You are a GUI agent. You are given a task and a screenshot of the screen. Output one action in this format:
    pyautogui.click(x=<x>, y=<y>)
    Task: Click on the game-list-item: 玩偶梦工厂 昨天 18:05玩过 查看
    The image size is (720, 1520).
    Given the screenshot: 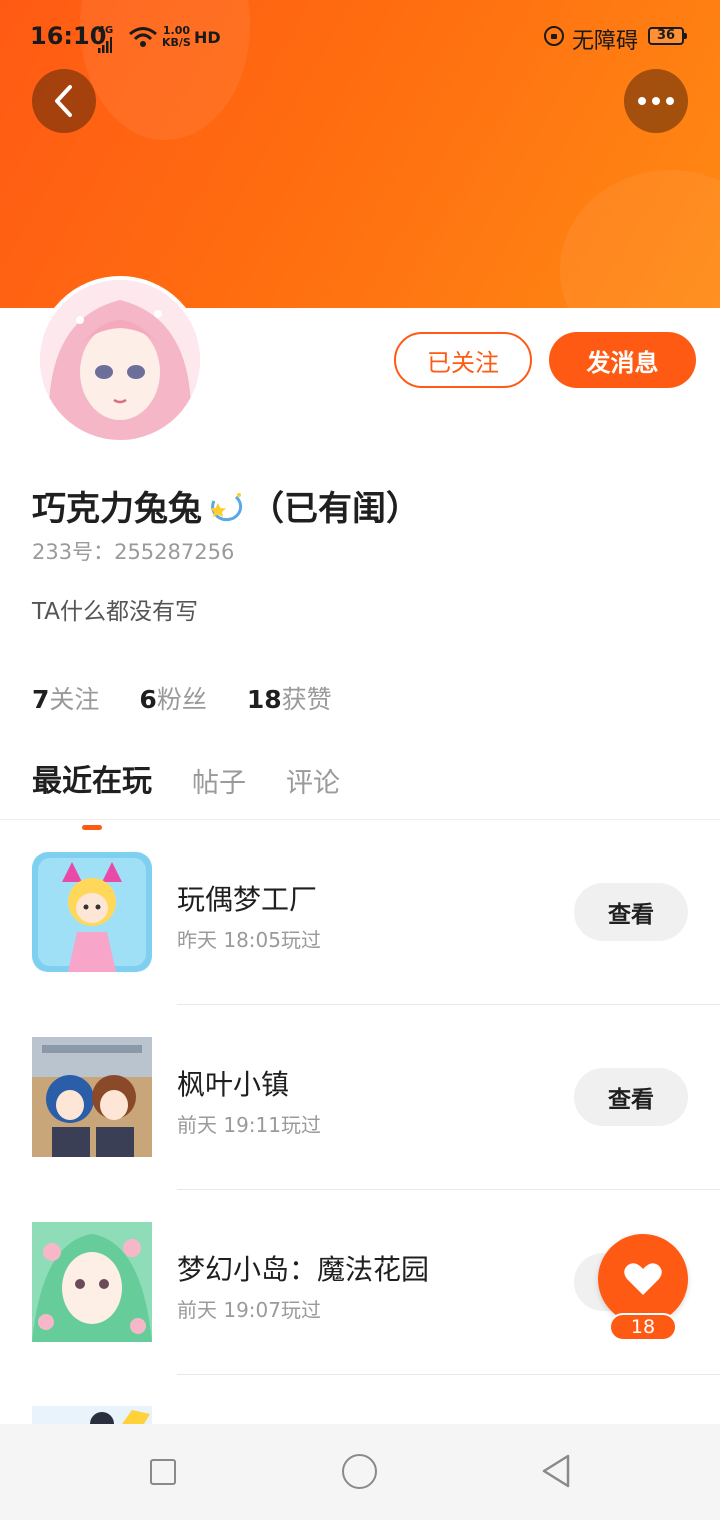 What is the action you would take?
    pyautogui.click(x=360, y=912)
    